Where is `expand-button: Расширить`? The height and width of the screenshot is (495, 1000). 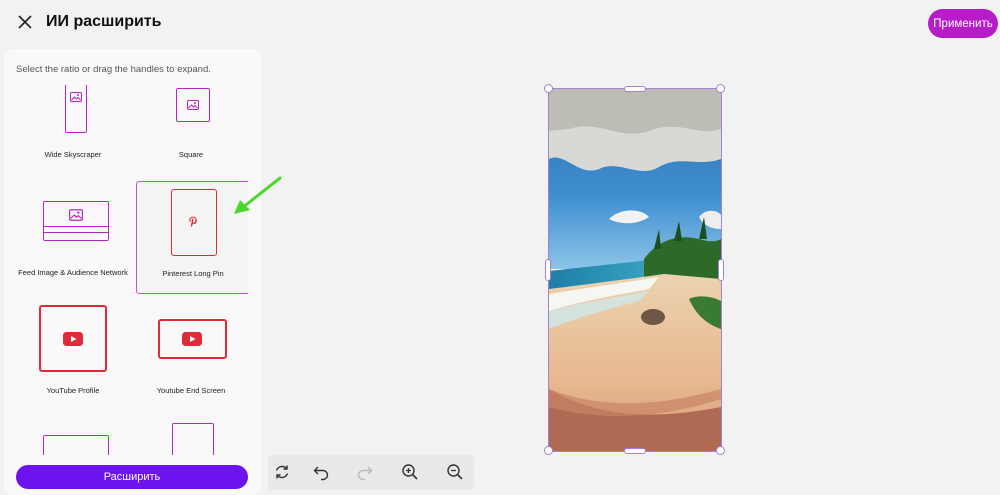 expand-button: Расширить is located at coordinates (132, 477).